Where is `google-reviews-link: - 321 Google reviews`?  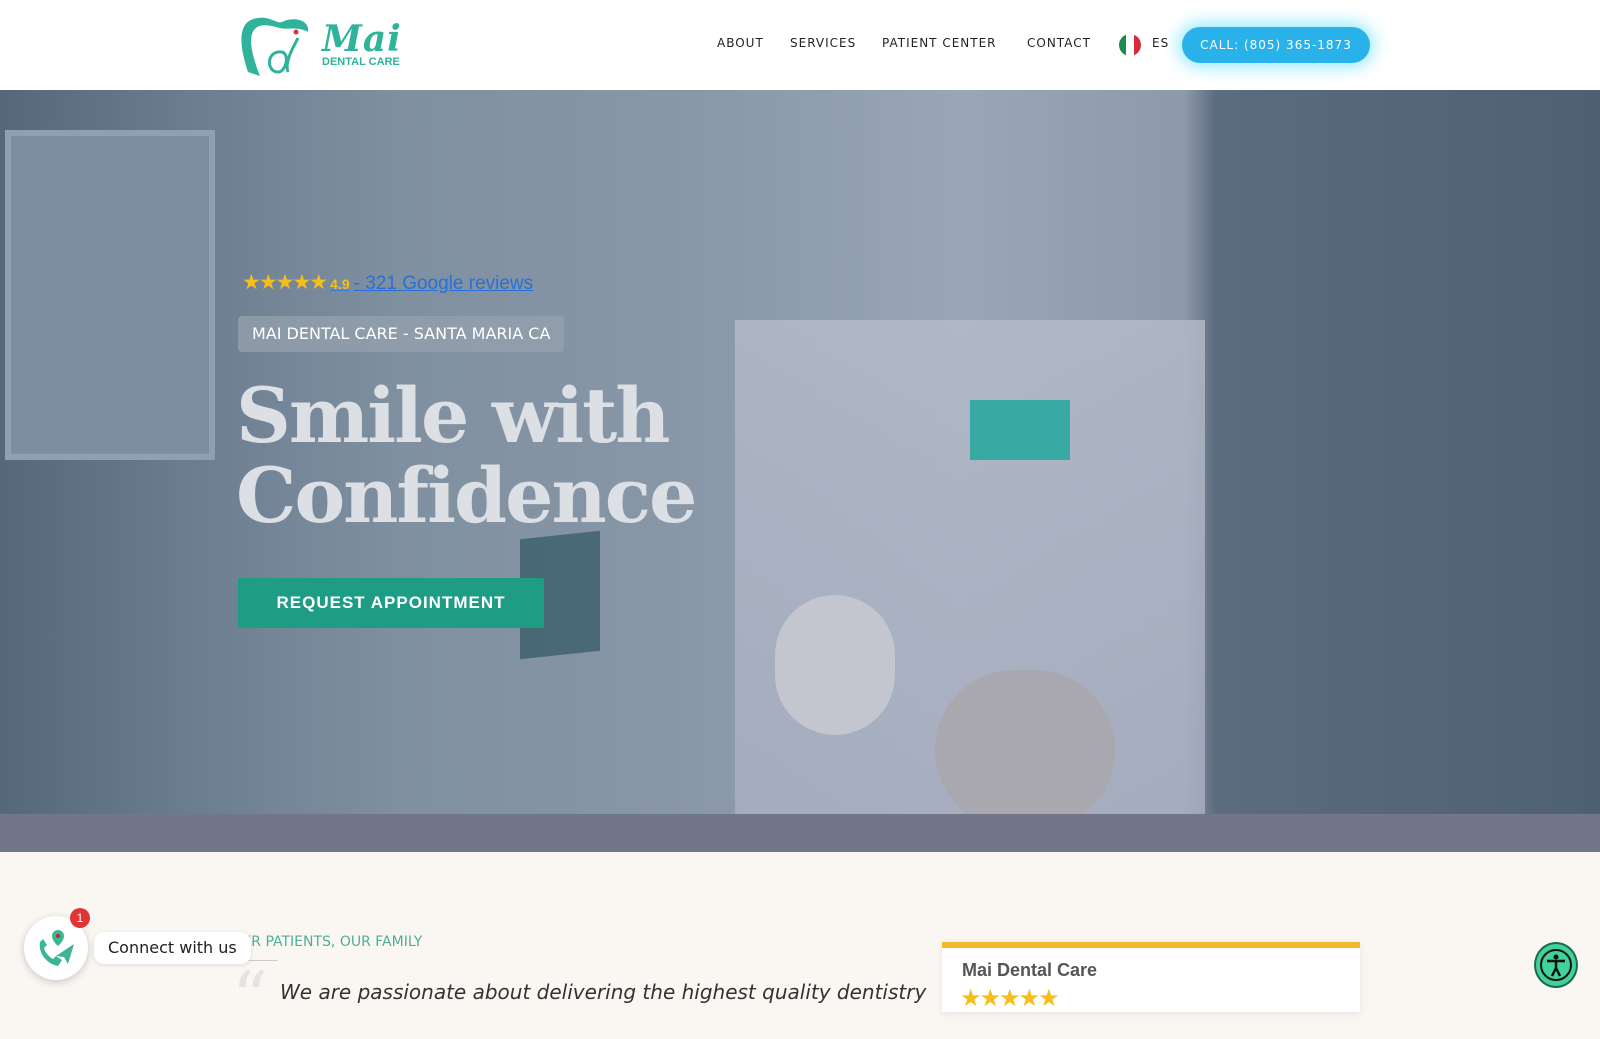 google-reviews-link: - 321 Google reviews is located at coordinates (444, 284).